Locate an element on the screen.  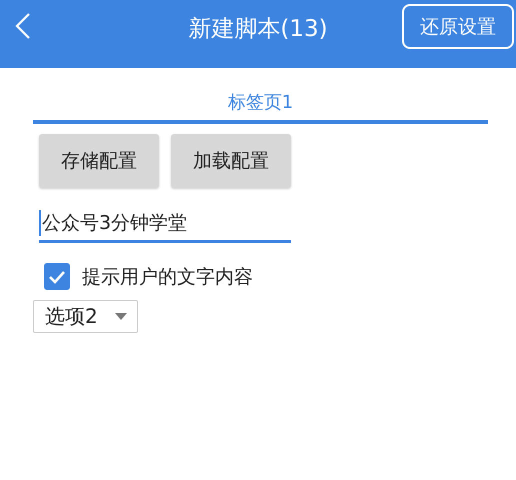
header-title: 新建脚本(13) is located at coordinates (258, 29).